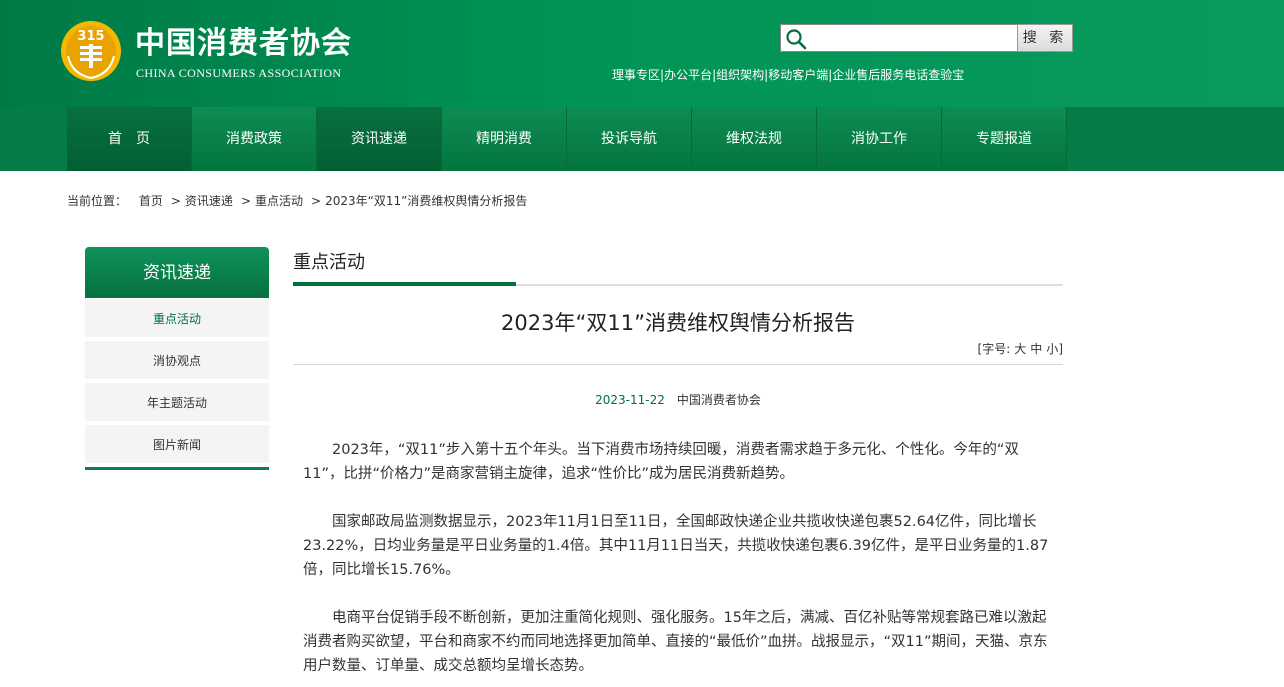 The width and height of the screenshot is (1284, 687). I want to click on svg-text: 315, so click(90, 36).